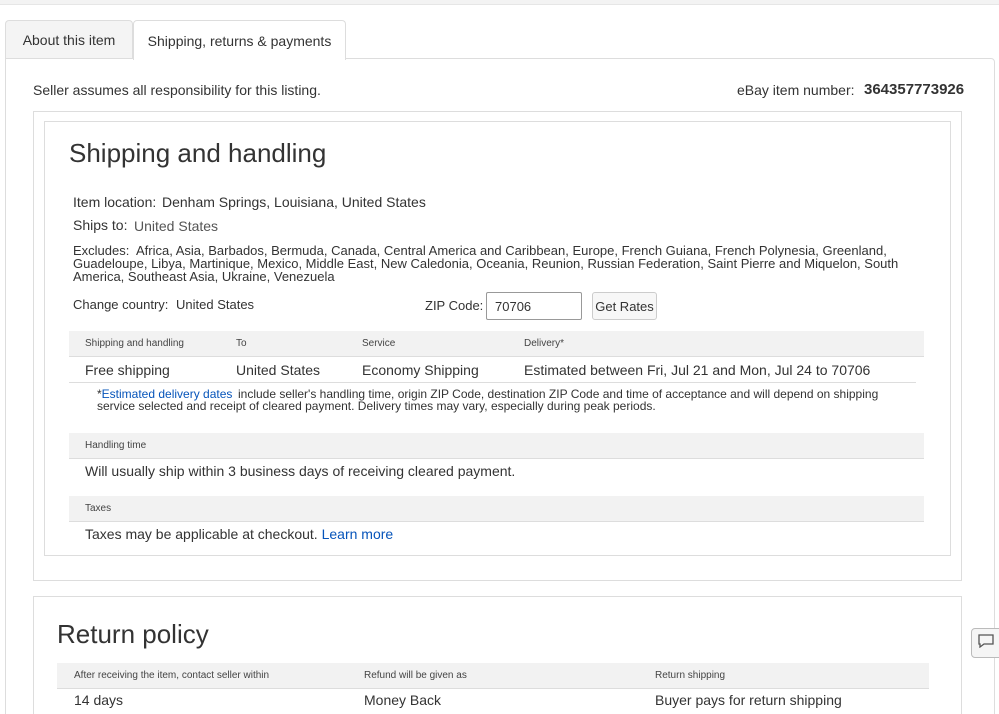  Describe the element at coordinates (121, 304) in the screenshot. I see `change-country-label: Change country:` at that location.